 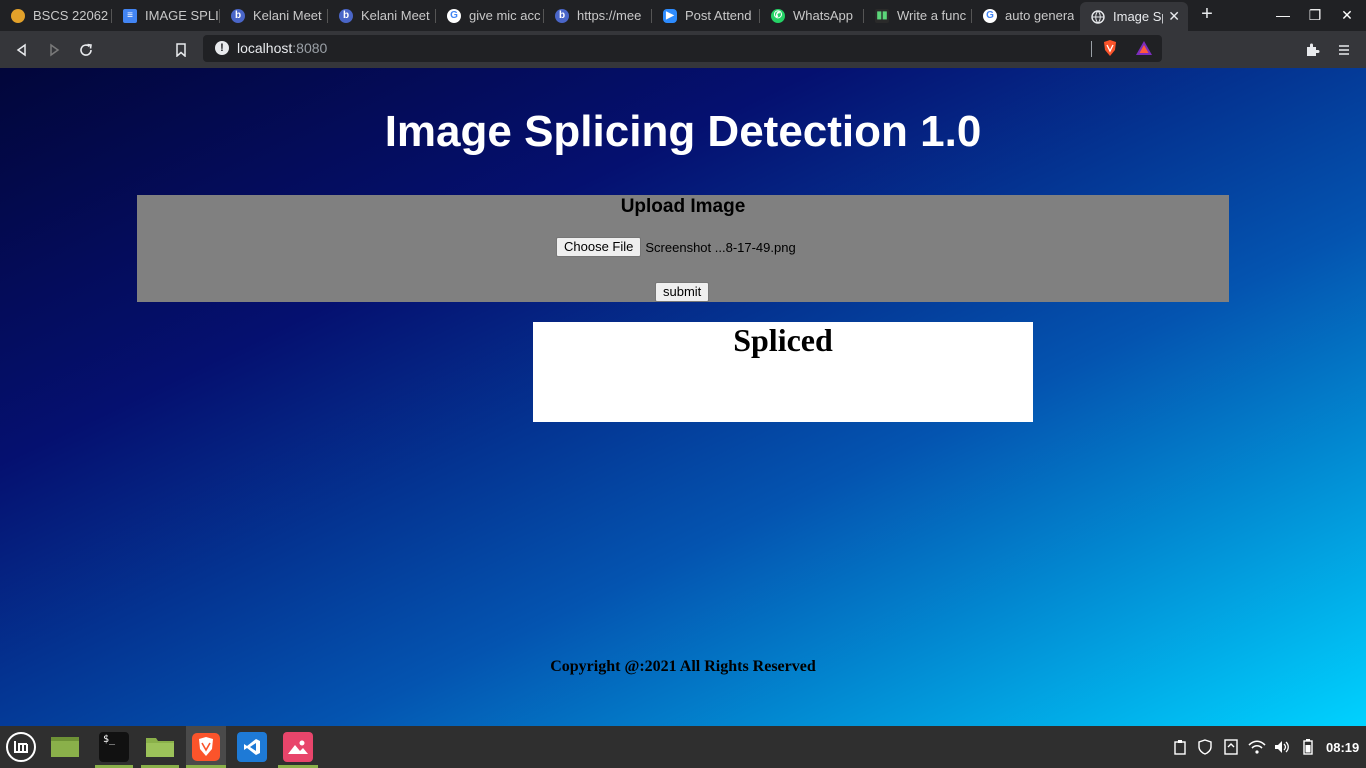 I want to click on brave-rewards-icon, so click(x=1144, y=50).